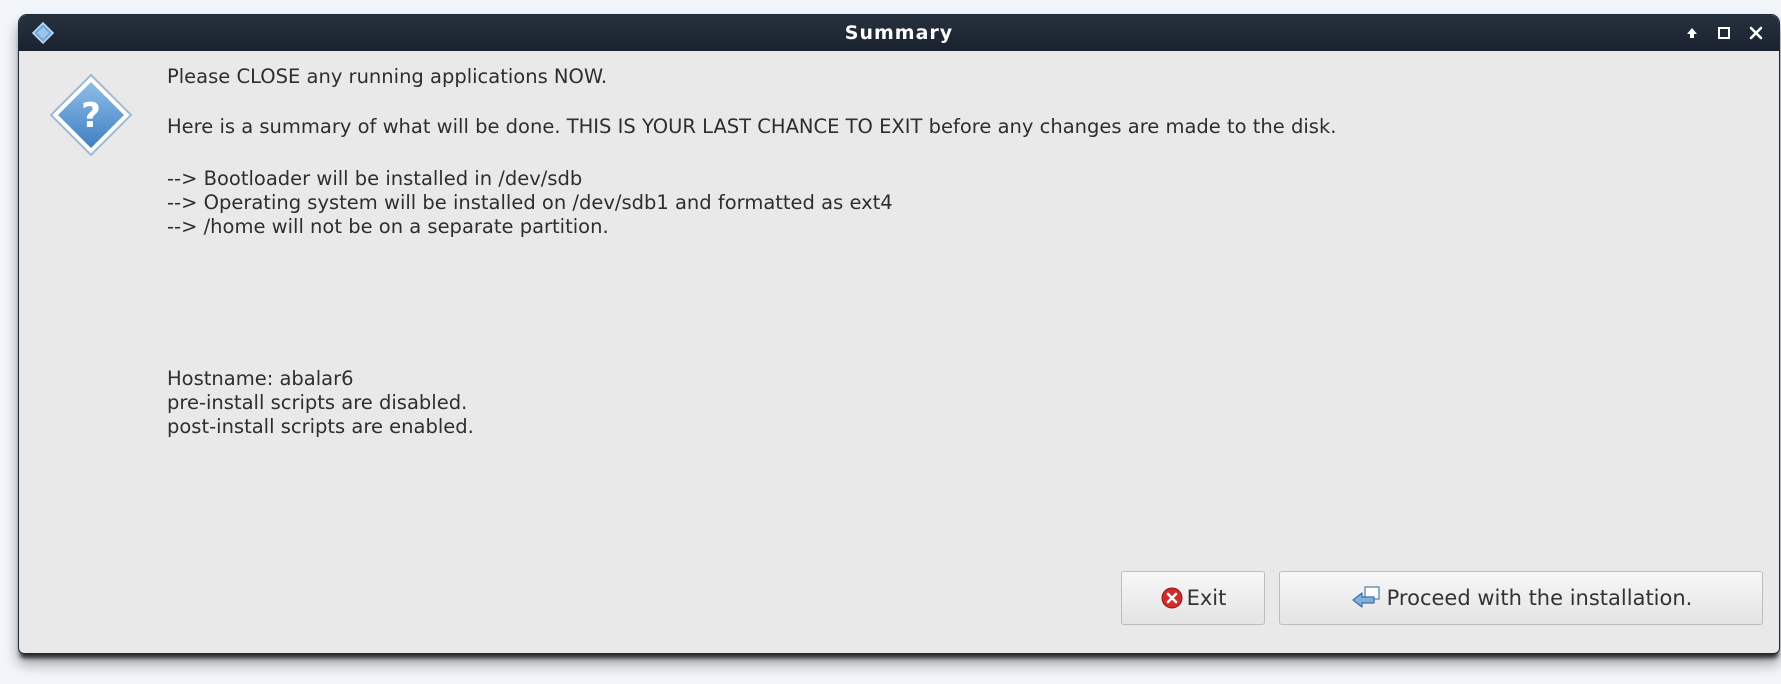  I want to click on window-title: Summary, so click(899, 33).